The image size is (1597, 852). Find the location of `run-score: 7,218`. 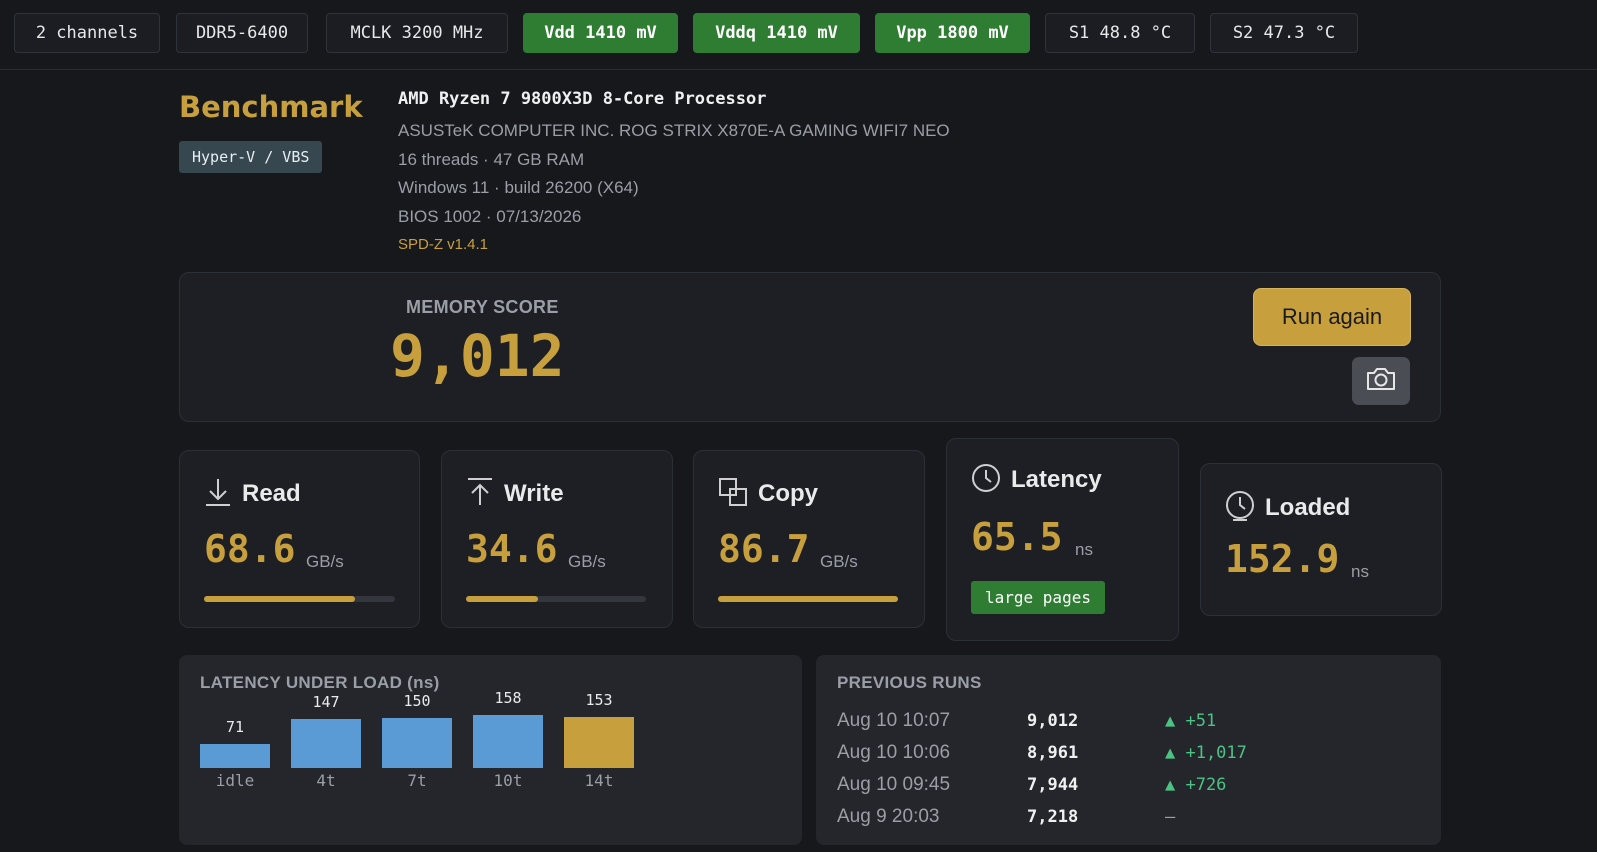

run-score: 7,218 is located at coordinates (1053, 817).